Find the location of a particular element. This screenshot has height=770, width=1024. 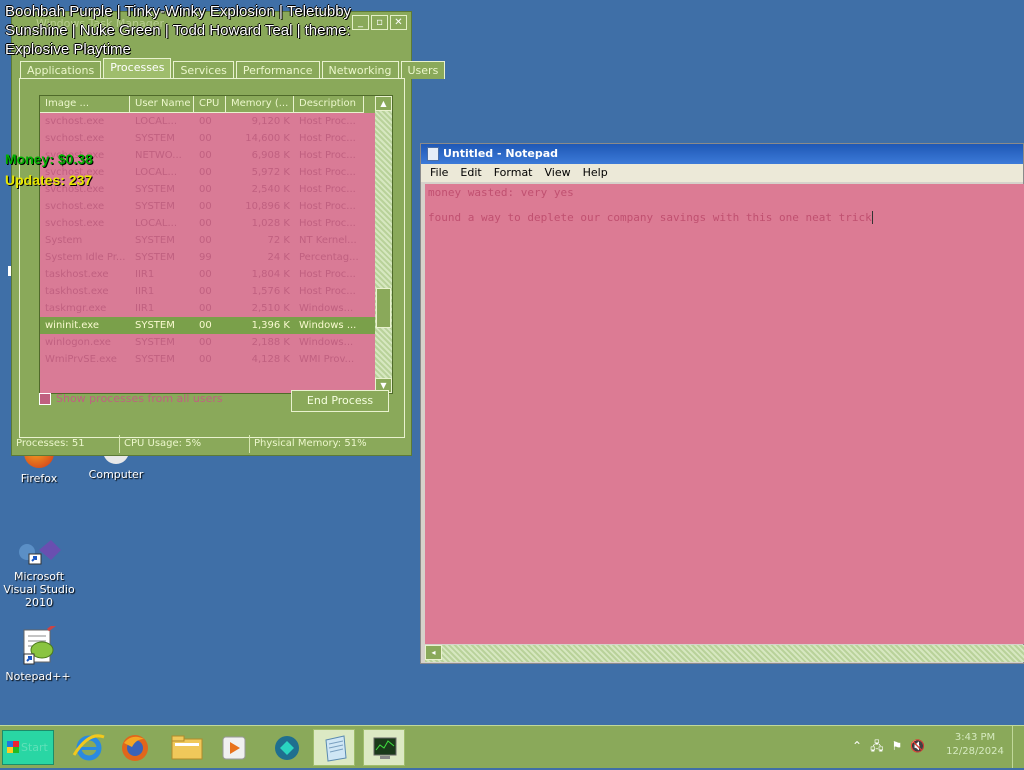

taskbar-media-player is located at coordinates (234, 747).